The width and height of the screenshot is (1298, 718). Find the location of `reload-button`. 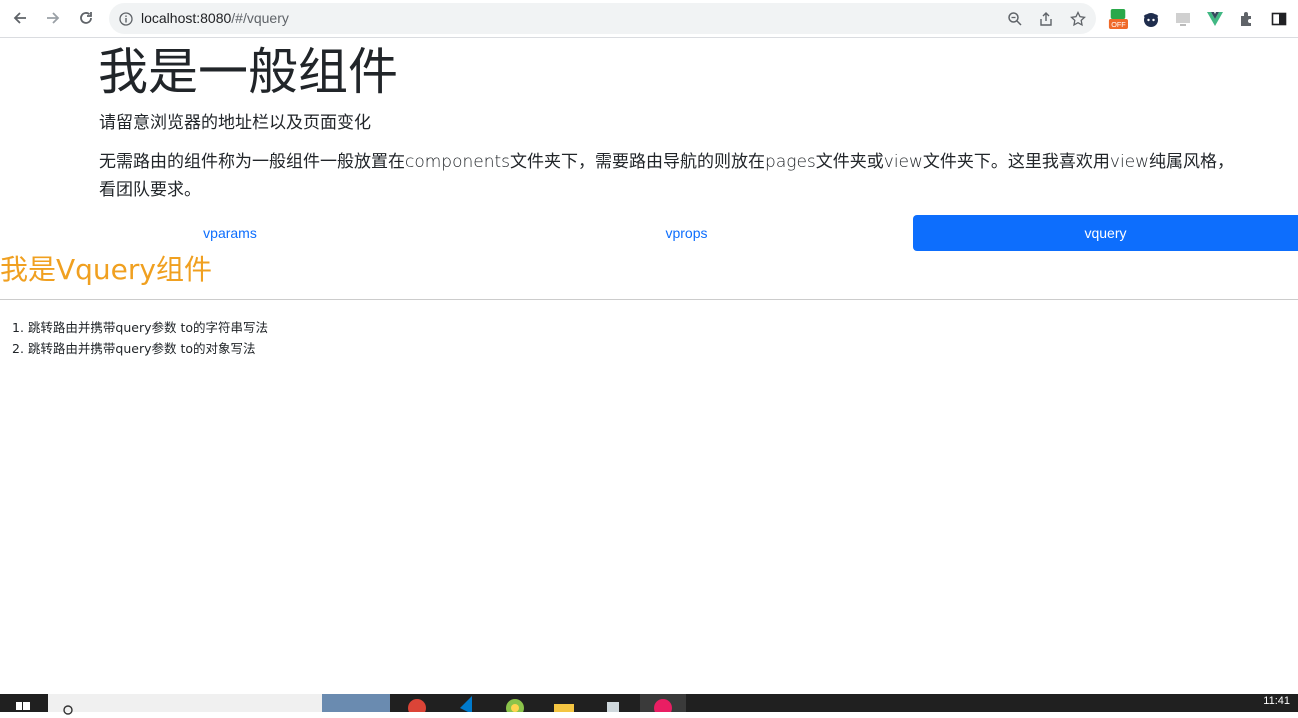

reload-button is located at coordinates (86, 18).